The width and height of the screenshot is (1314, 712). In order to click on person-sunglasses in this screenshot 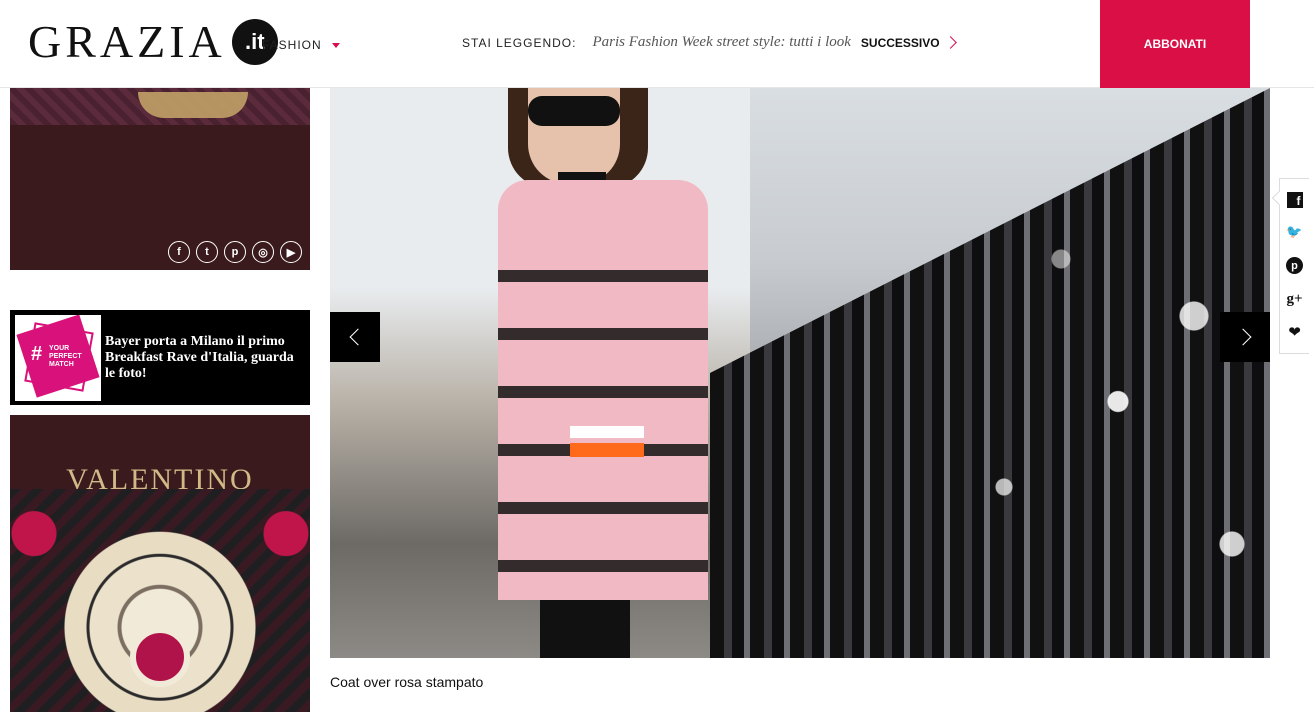, I will do `click(574, 111)`.